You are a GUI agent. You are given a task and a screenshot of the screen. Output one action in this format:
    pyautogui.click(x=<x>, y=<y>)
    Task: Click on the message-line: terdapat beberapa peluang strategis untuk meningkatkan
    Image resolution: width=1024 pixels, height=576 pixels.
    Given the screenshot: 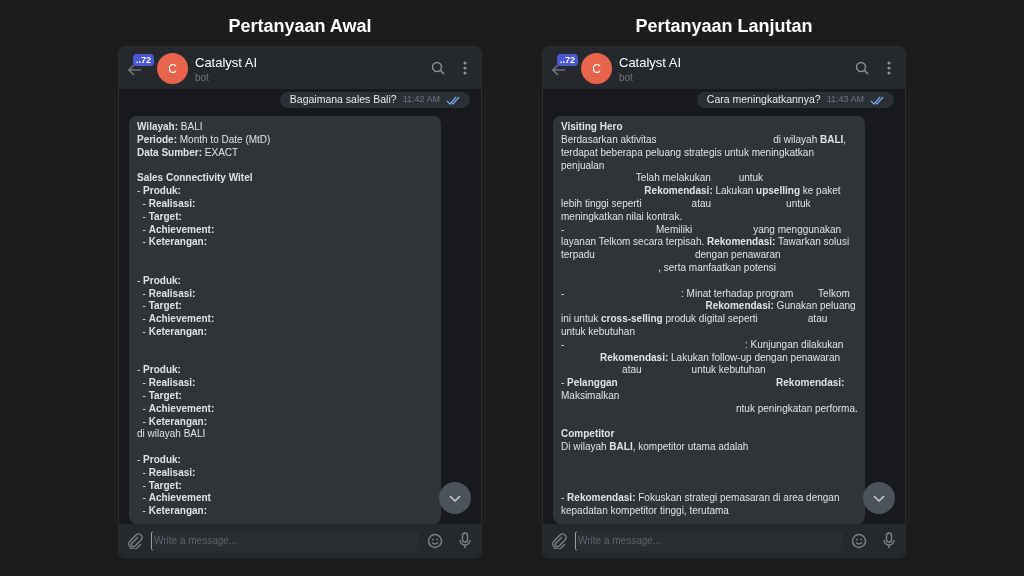 What is the action you would take?
    pyautogui.click(x=687, y=153)
    